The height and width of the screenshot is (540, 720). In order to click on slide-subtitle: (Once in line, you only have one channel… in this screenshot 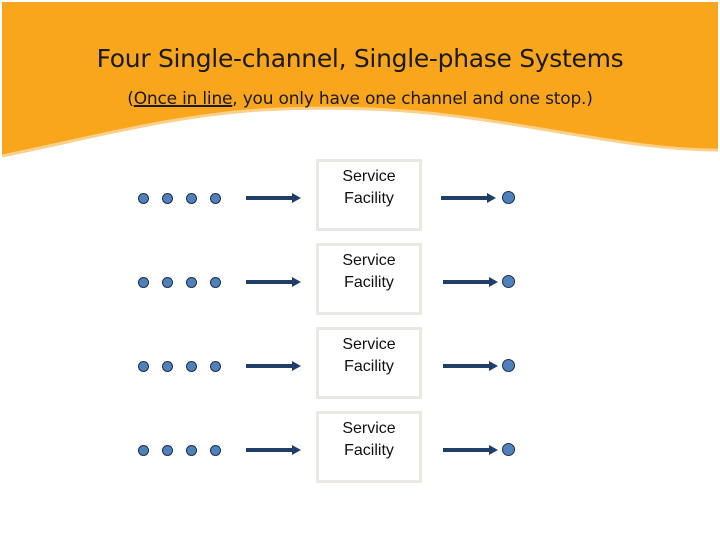, I will do `click(360, 99)`.